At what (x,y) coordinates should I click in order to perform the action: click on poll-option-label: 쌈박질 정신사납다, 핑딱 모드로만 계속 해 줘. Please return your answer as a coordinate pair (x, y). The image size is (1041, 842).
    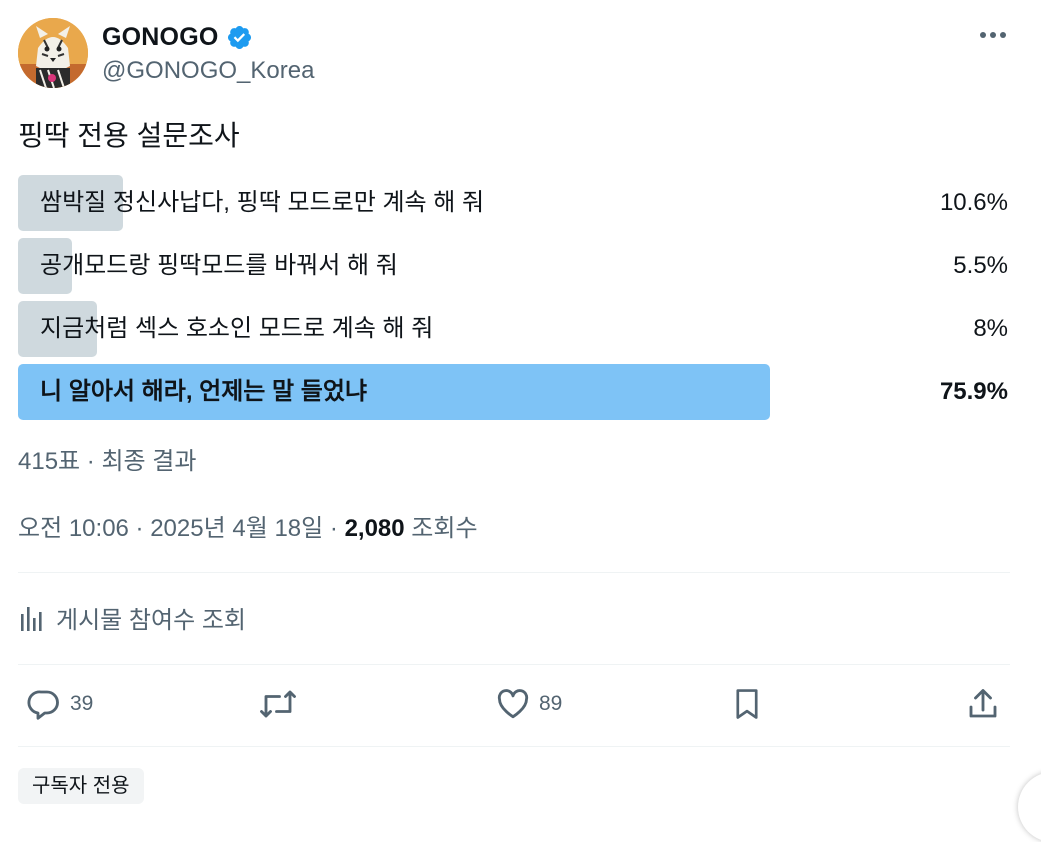
    Looking at the image, I should click on (262, 202).